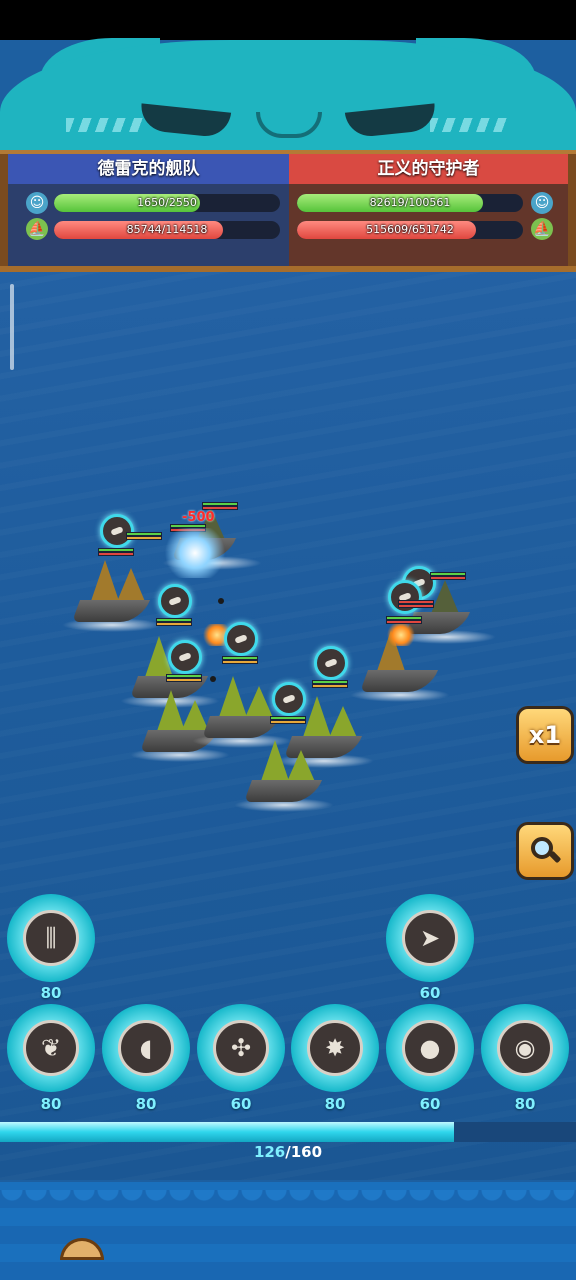 The image size is (576, 1280). I want to click on team-panel-right: 正义的守护者 82619/100561 515609/651742 ☺ ⛵, so click(428, 210).